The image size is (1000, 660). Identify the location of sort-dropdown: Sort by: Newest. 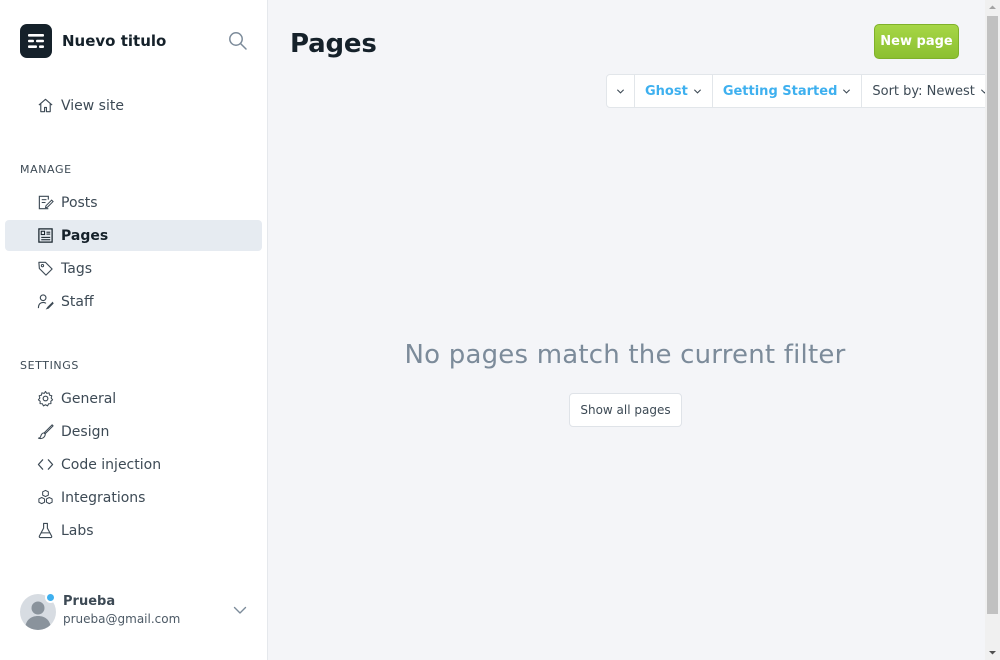
(930, 91).